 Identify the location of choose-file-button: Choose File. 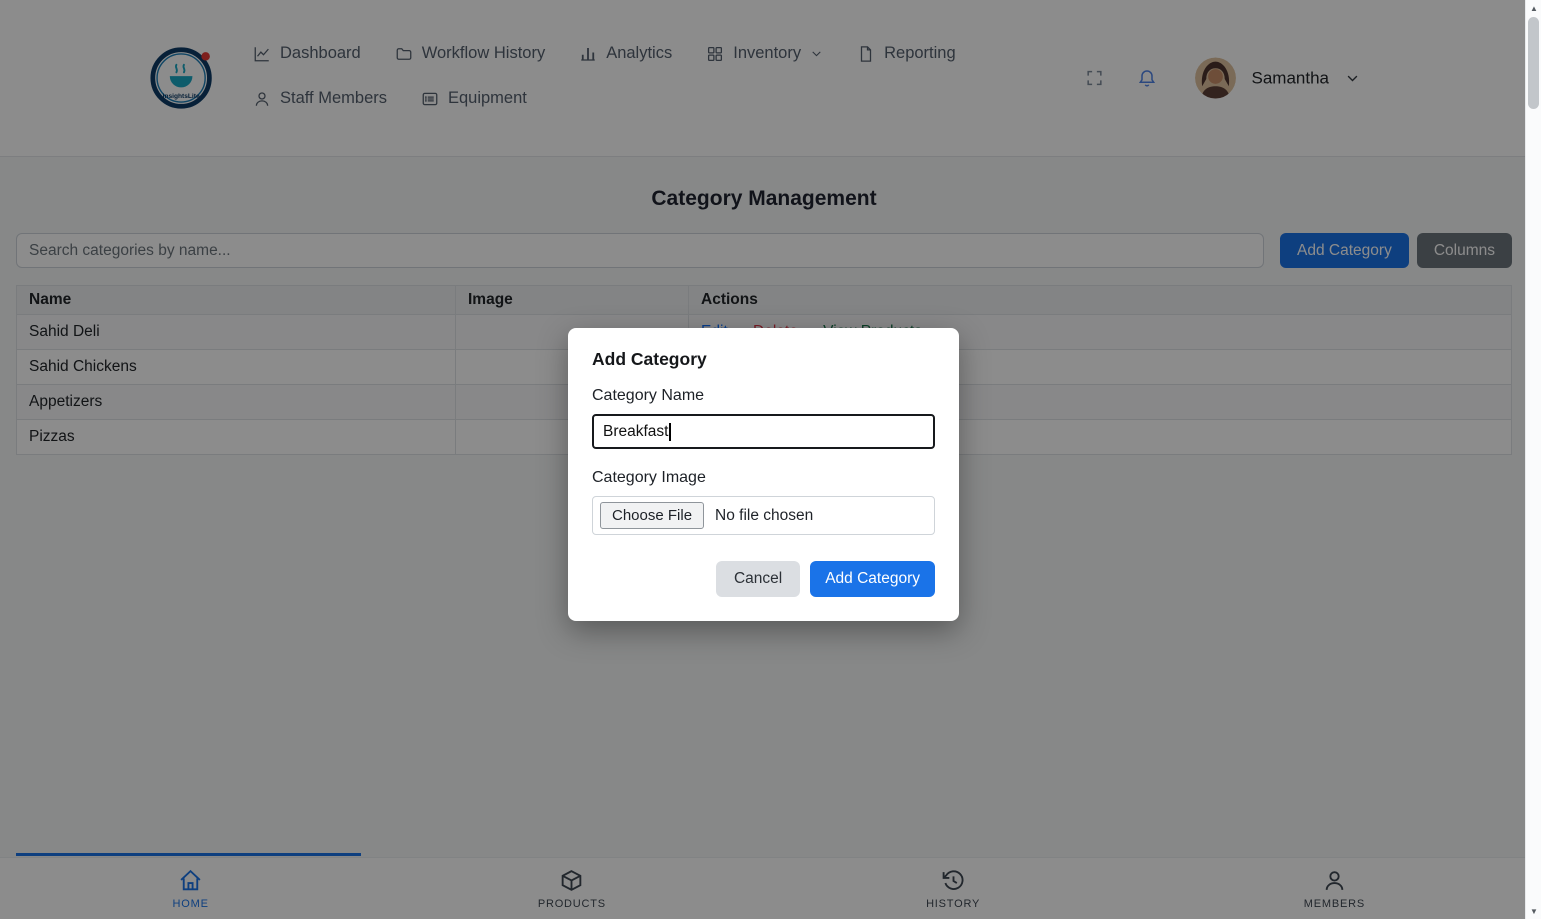
(652, 515).